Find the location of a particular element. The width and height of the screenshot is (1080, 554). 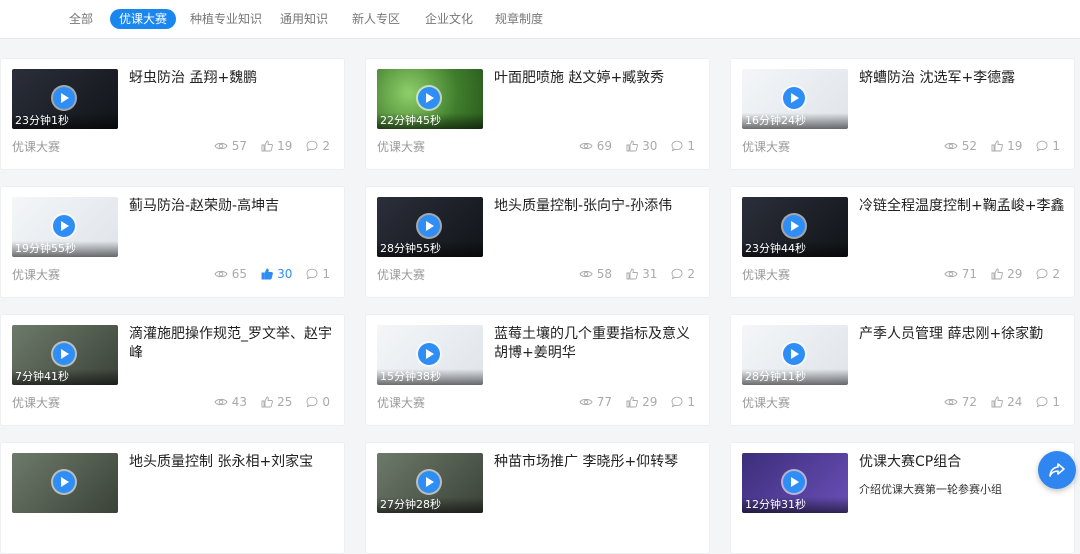

course-stats: 72 24 1 is located at coordinates (995, 402).